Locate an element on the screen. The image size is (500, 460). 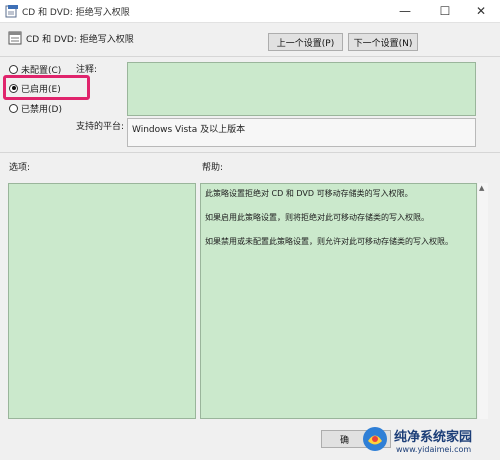
help-scrollbar: ▲ is located at coordinates (483, 301).